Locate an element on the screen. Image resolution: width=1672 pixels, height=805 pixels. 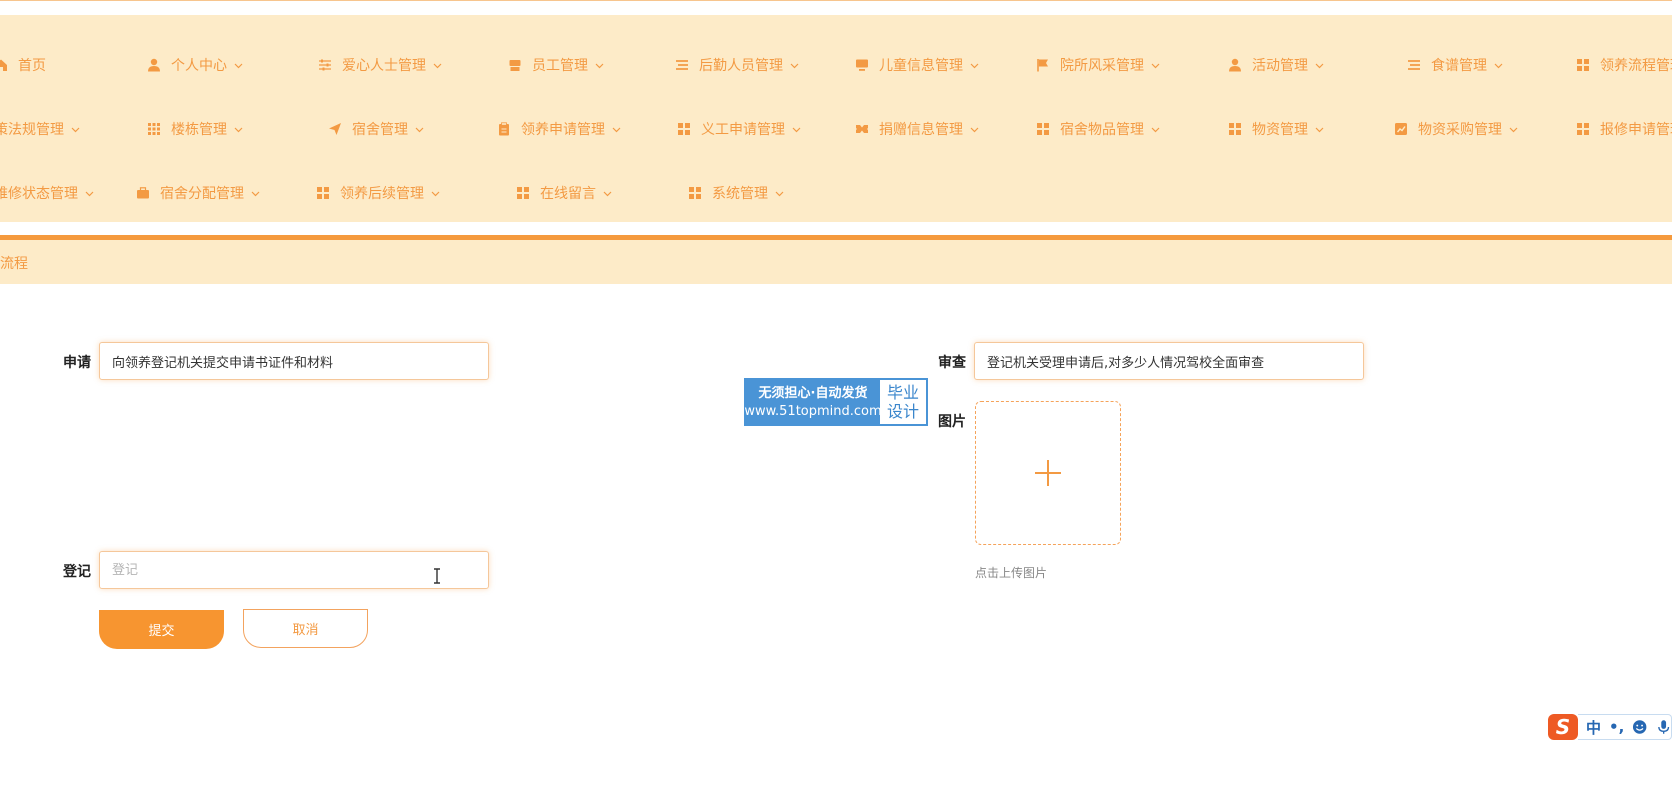
nav-item-row2-5: 捐赠信息管理 is located at coordinates (917, 129).